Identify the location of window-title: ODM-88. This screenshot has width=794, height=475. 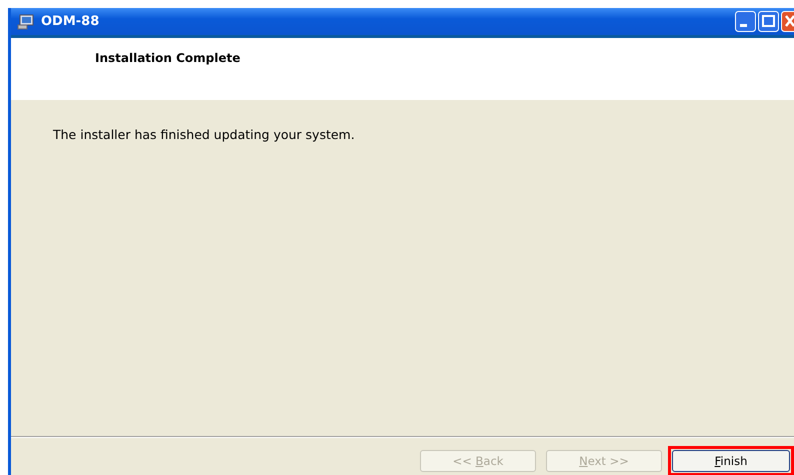
(70, 21).